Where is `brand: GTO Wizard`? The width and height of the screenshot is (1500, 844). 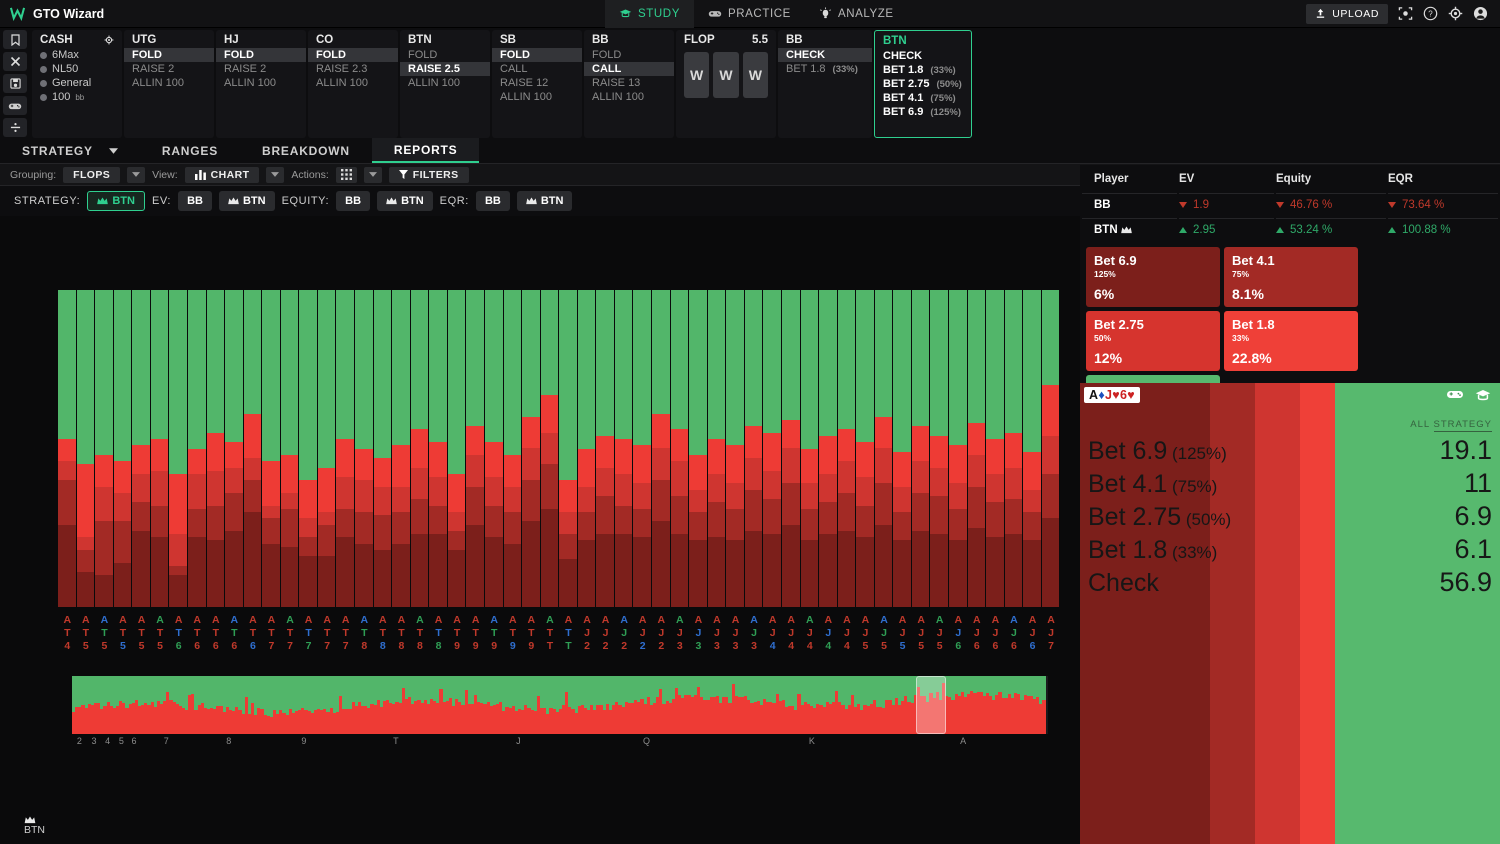
brand: GTO Wizard is located at coordinates (150, 13).